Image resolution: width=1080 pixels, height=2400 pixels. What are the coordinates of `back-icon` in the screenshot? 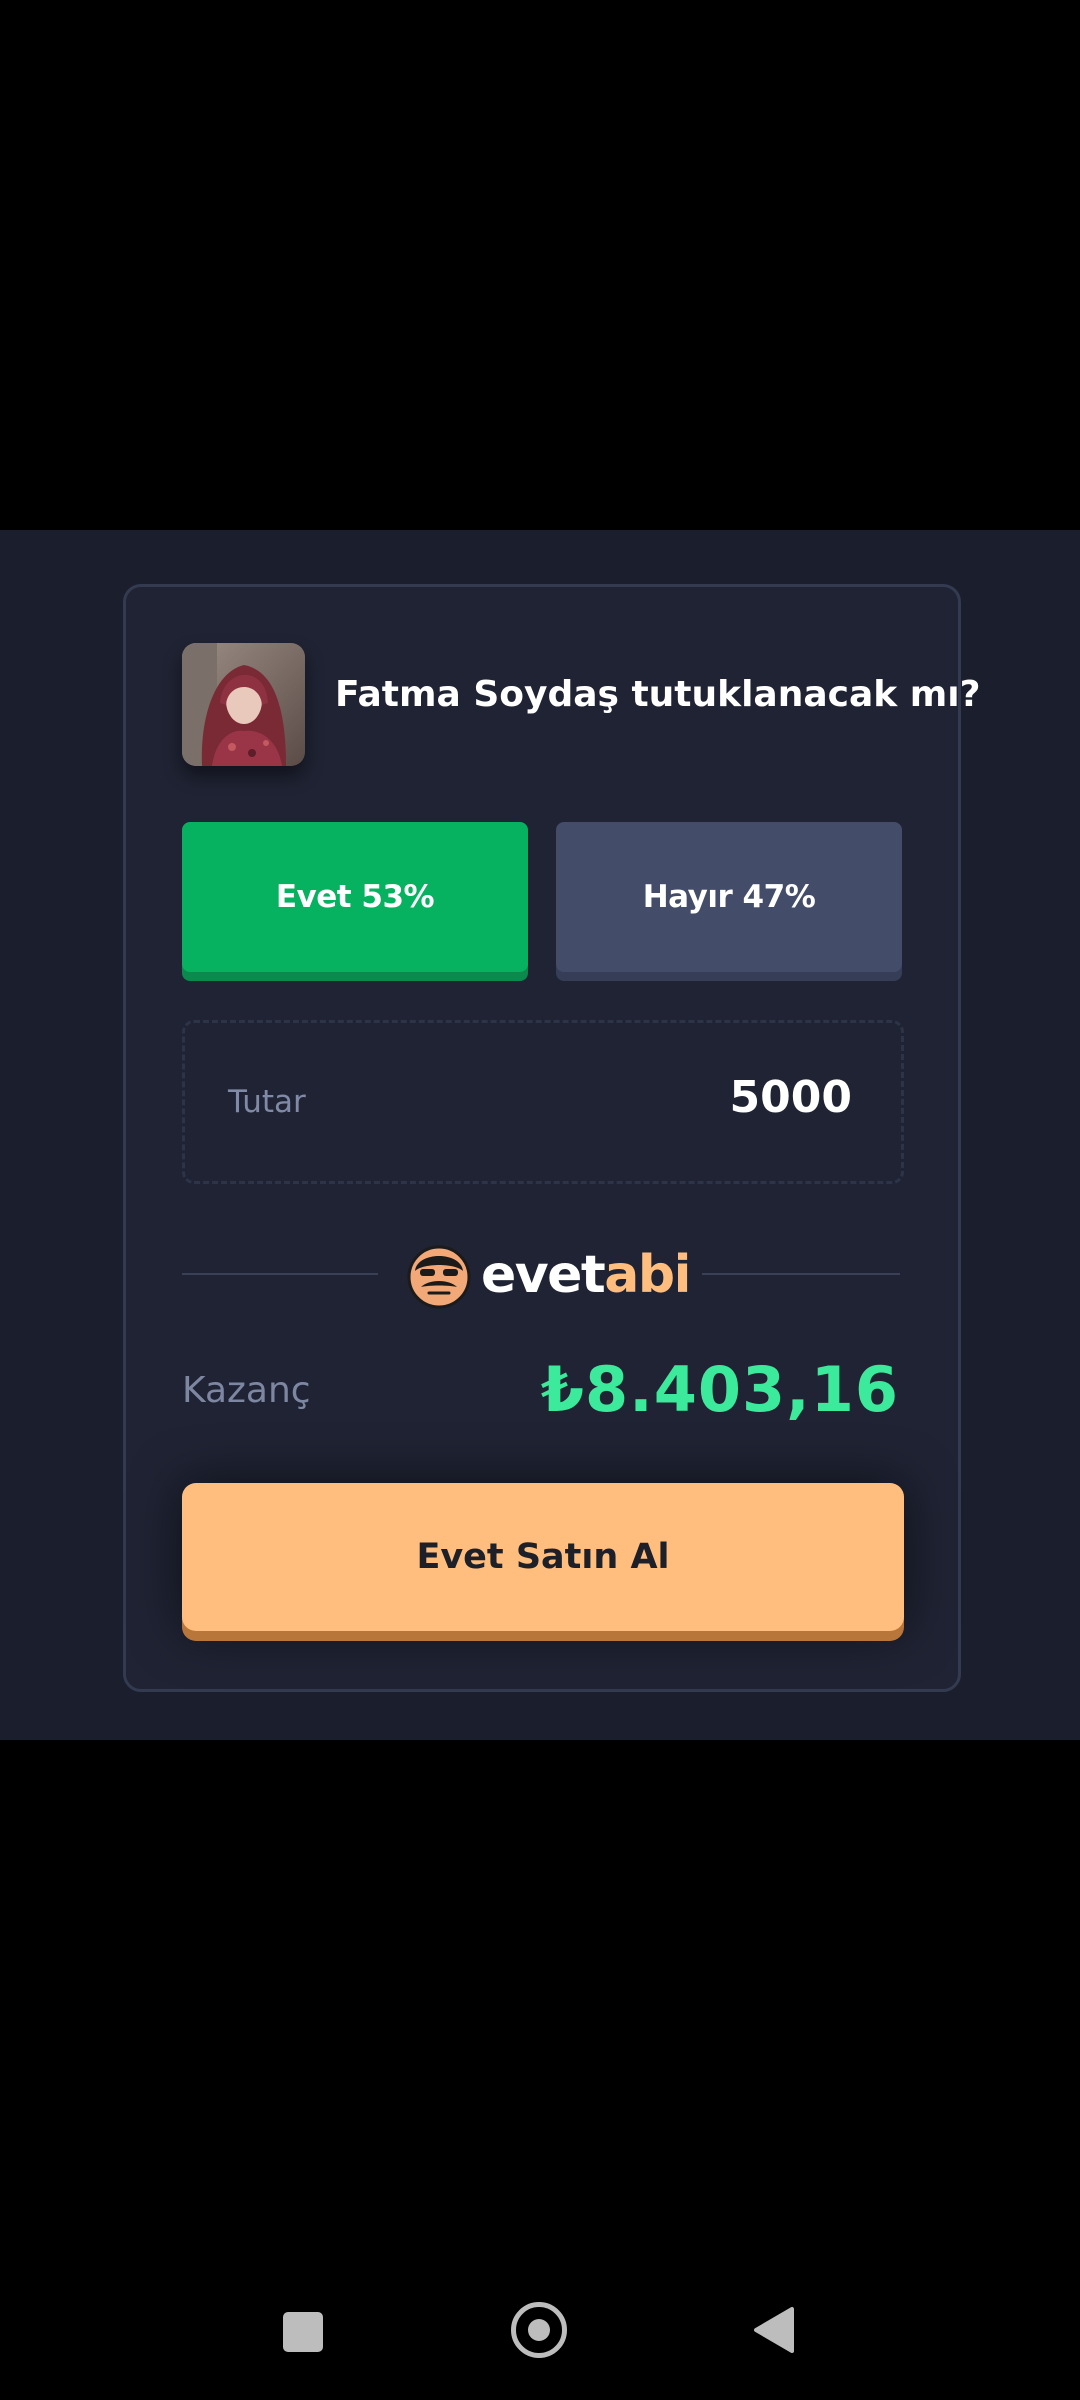 It's located at (773, 2330).